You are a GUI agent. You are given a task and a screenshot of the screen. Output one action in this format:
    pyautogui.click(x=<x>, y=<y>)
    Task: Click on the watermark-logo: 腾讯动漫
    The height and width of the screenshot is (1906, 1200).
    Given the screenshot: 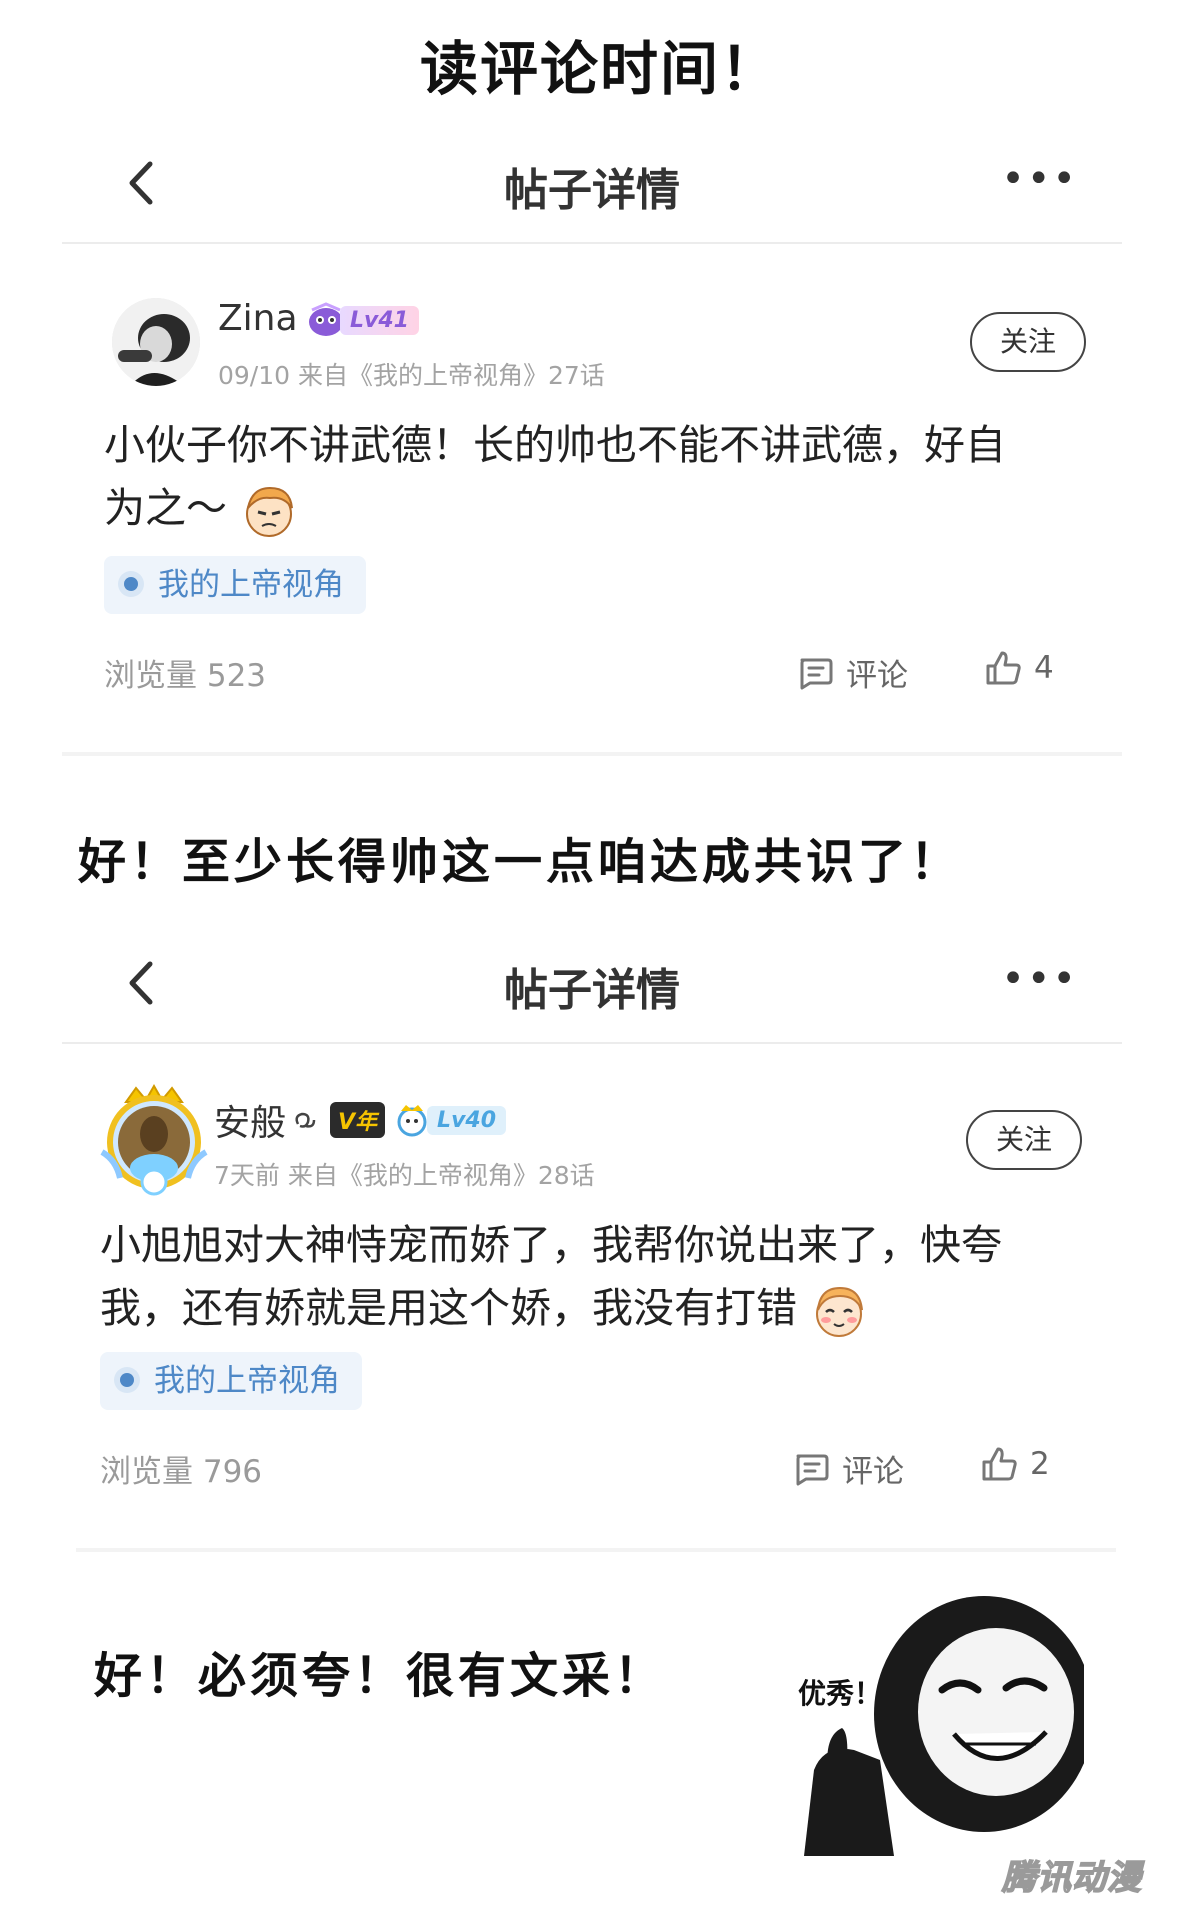 What is the action you would take?
    pyautogui.click(x=1071, y=1878)
    